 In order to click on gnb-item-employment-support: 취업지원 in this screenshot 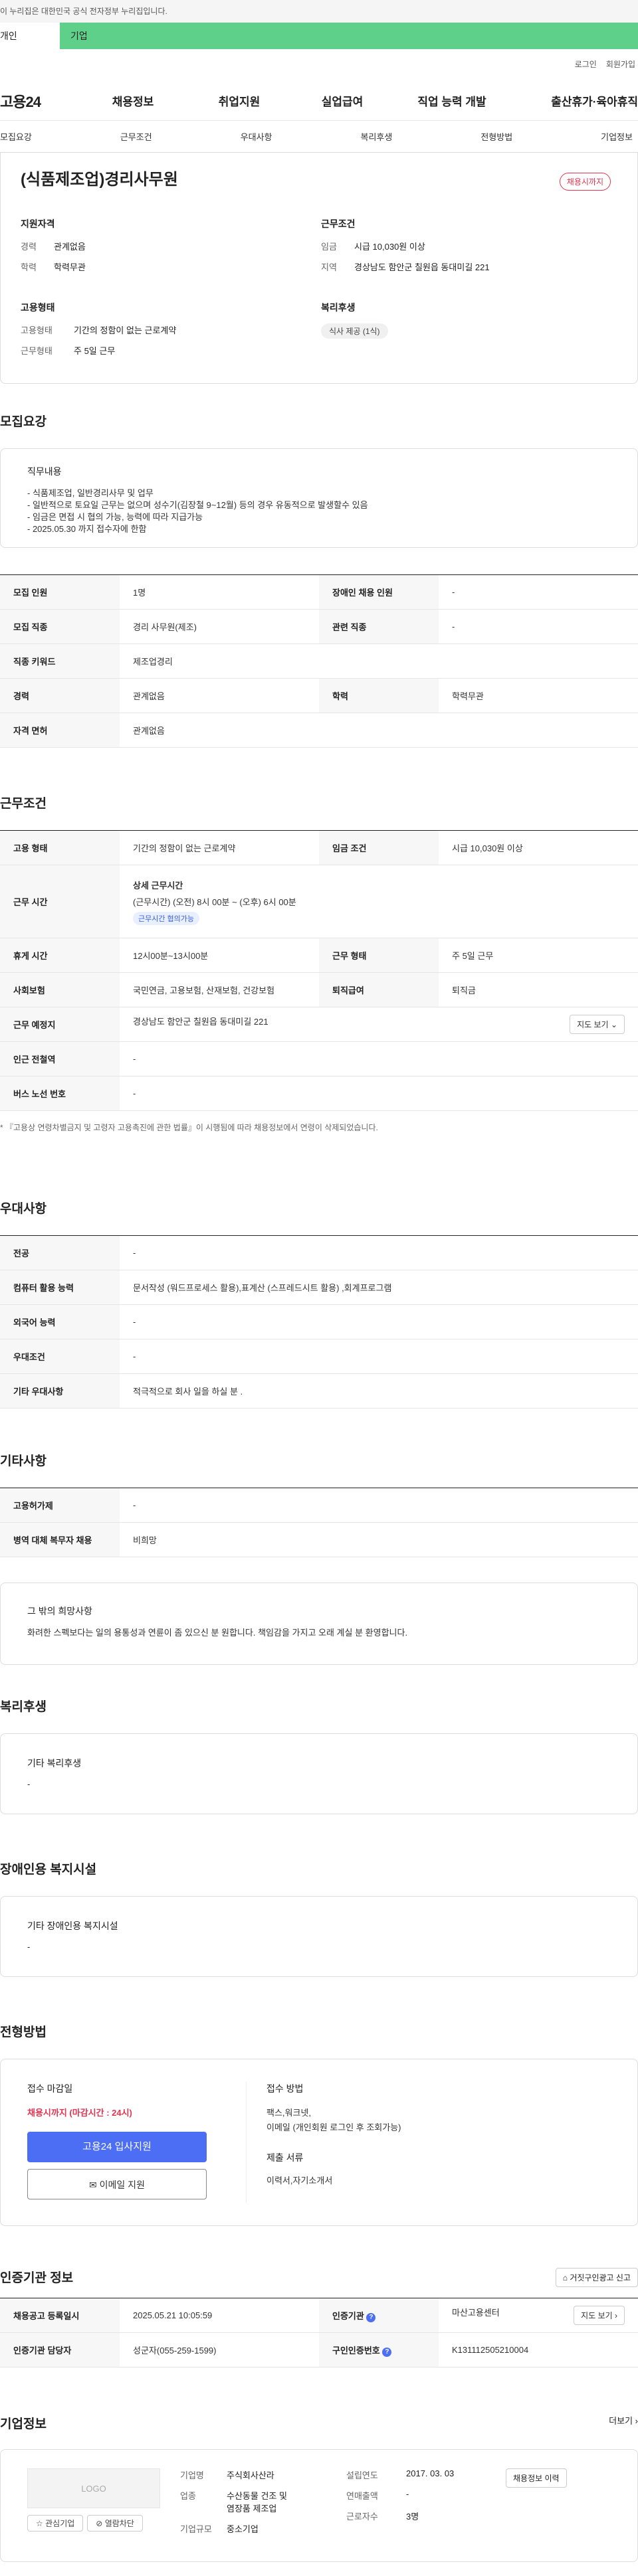, I will do `click(239, 100)`.